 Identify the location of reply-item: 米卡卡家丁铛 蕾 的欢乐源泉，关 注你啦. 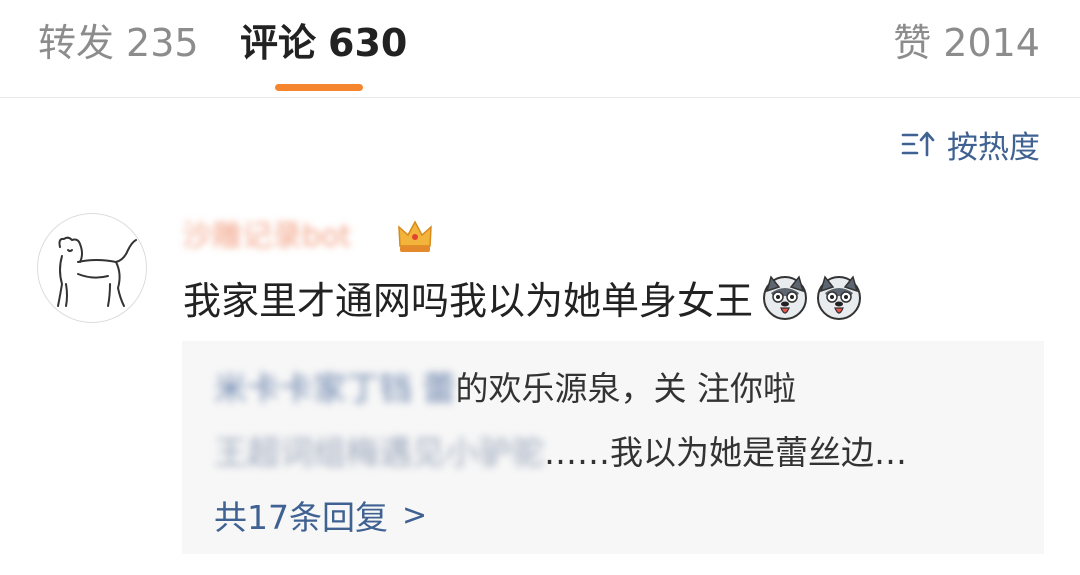
(505, 386).